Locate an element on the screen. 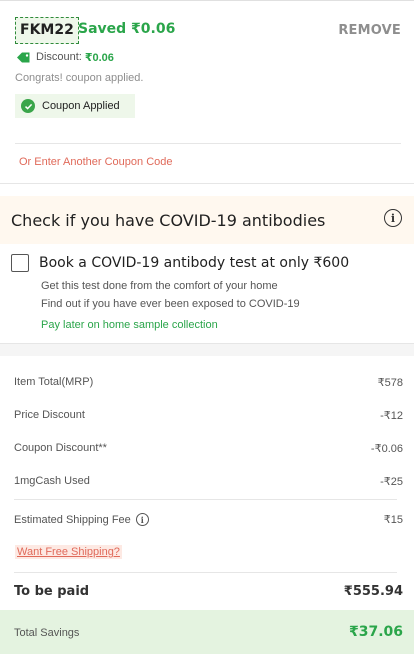 This screenshot has width=414, height=654. coupon-applied-badge: Coupon Applied is located at coordinates (75, 106).